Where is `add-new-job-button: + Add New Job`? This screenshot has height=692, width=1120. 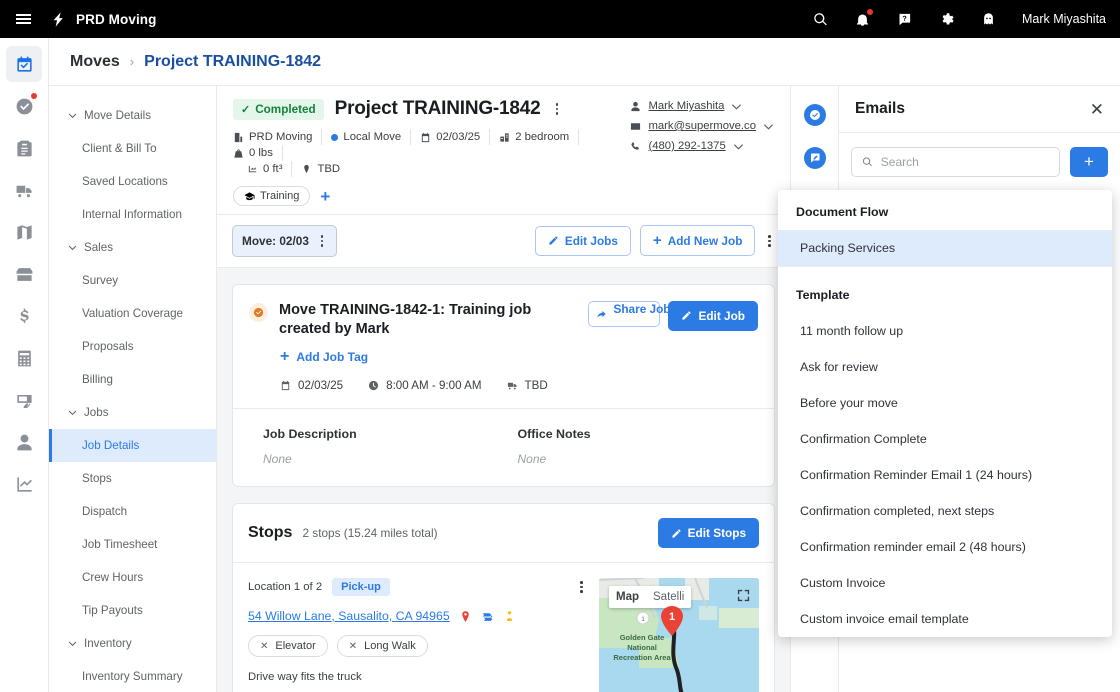
add-new-job-button: + Add New Job is located at coordinates (697, 241).